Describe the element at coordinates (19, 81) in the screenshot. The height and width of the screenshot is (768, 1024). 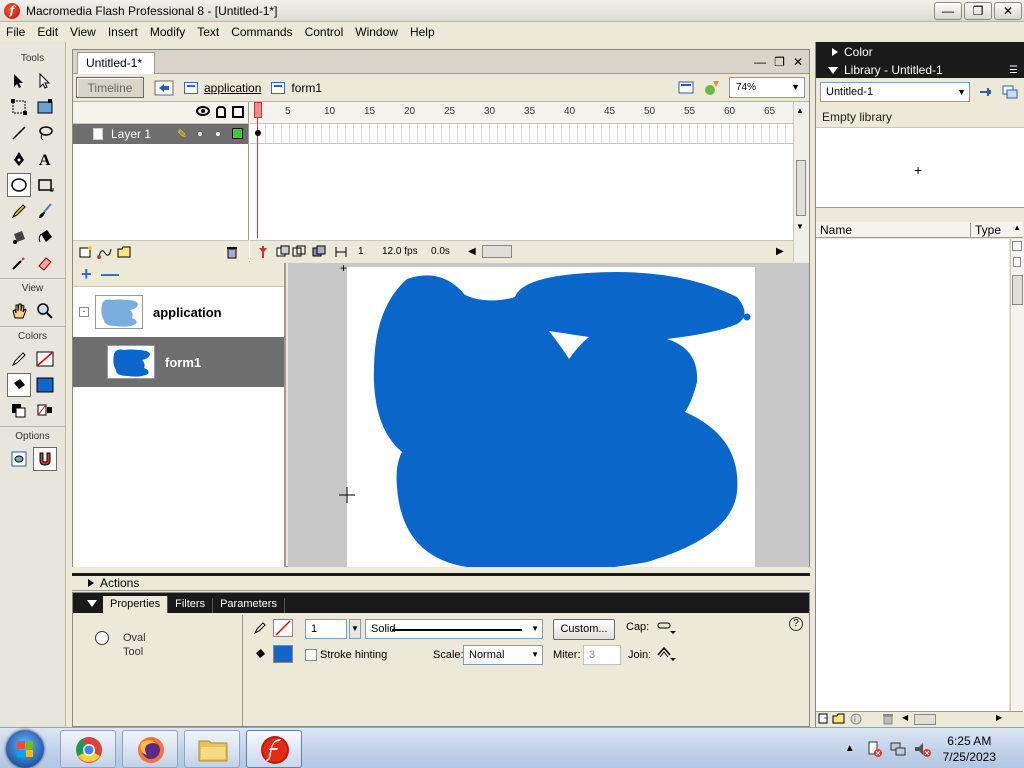
I see `selection-tool-icon` at that location.